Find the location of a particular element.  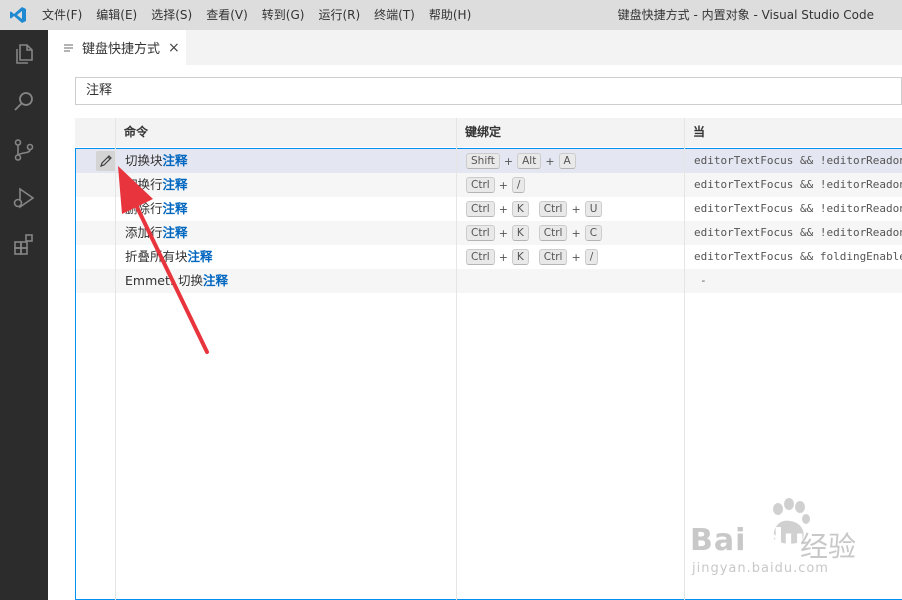

keybinding-cell: Ctrl + K Ctrl + U is located at coordinates (534, 209).